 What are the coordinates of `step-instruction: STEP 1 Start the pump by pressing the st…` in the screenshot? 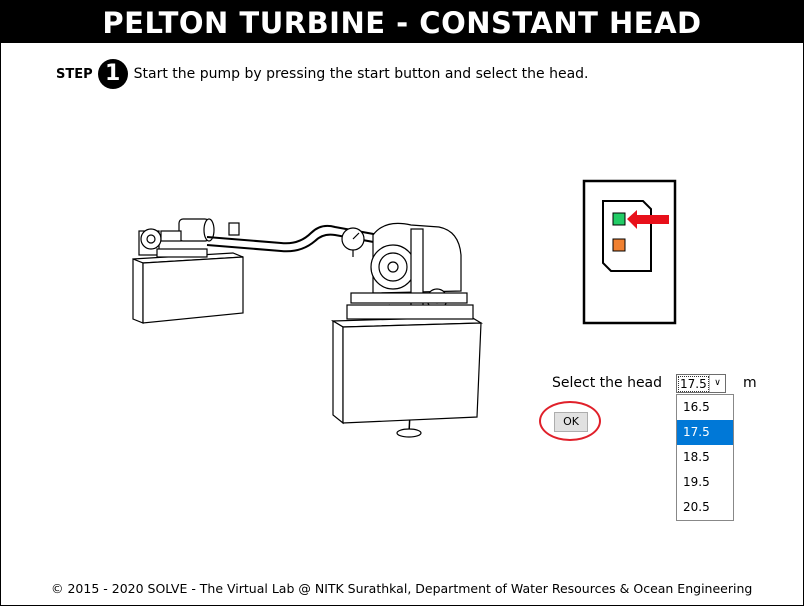 It's located at (322, 74).